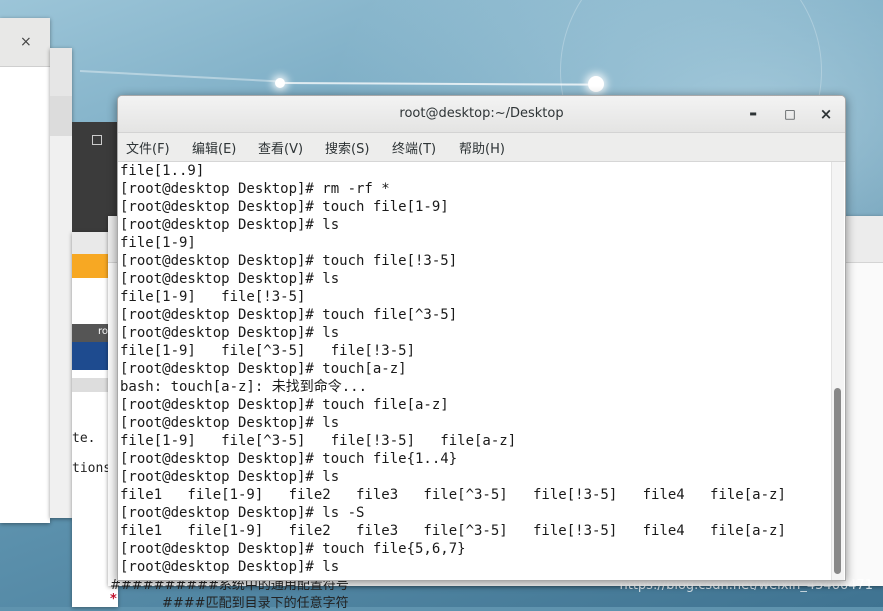 This screenshot has height=611, width=883. I want to click on menu-file: 文件(F), so click(148, 147).